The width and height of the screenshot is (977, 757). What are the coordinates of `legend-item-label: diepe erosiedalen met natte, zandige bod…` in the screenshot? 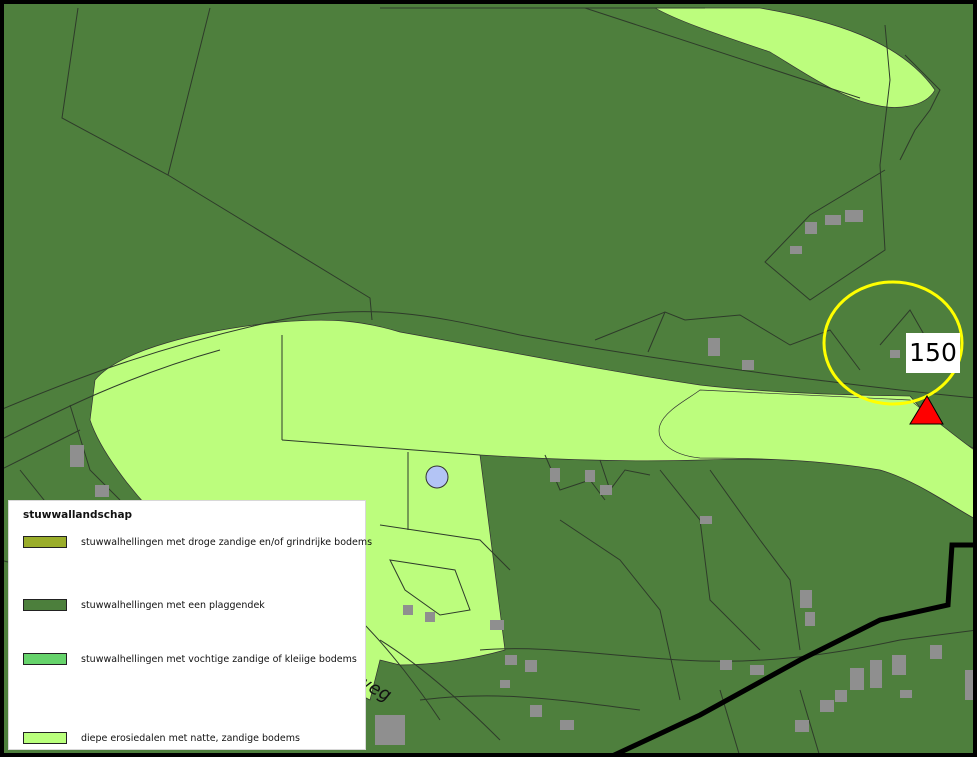 It's located at (190, 738).